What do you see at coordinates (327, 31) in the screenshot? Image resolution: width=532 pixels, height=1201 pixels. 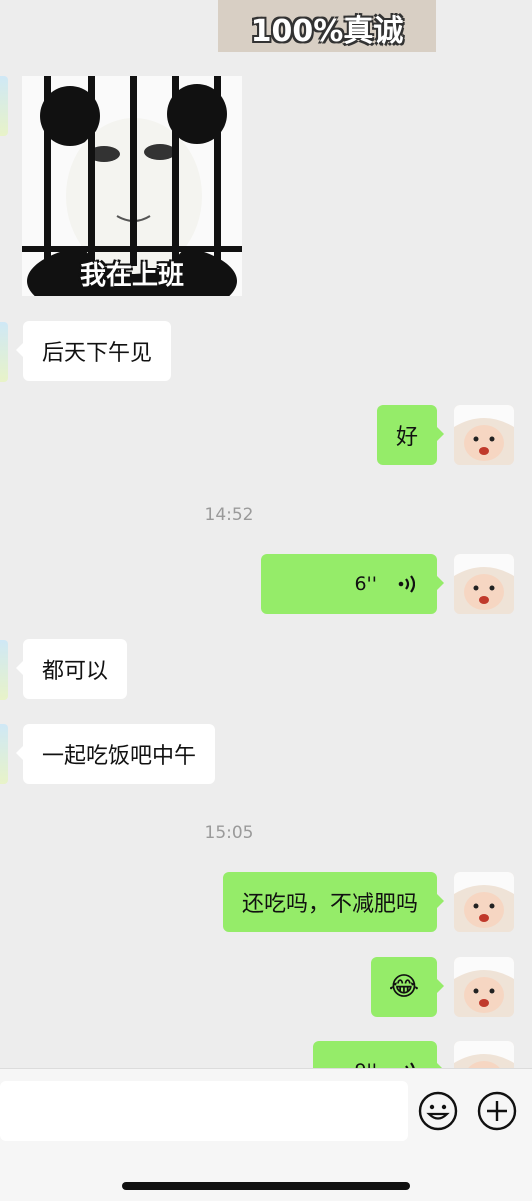 I see `top-sticker-text: 100%真诚` at bounding box center [327, 31].